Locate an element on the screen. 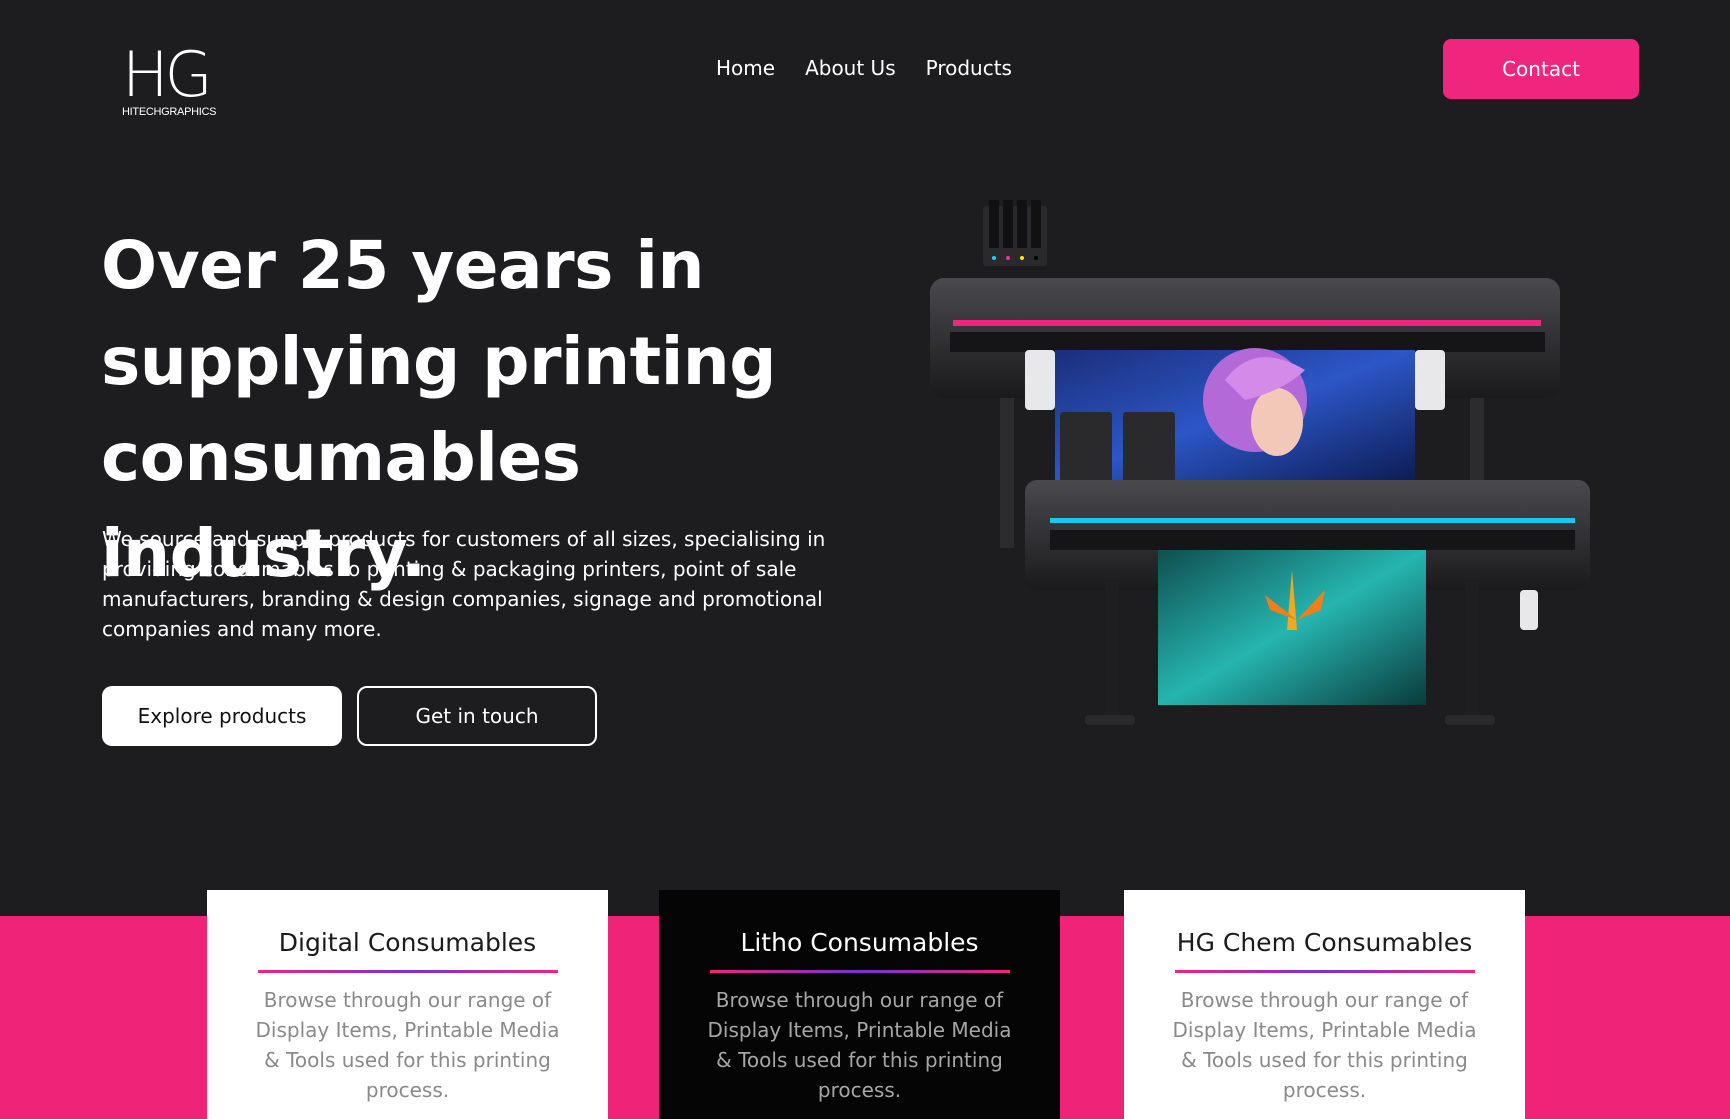 The height and width of the screenshot is (1119, 1730). contact-button: Contact is located at coordinates (1541, 69).